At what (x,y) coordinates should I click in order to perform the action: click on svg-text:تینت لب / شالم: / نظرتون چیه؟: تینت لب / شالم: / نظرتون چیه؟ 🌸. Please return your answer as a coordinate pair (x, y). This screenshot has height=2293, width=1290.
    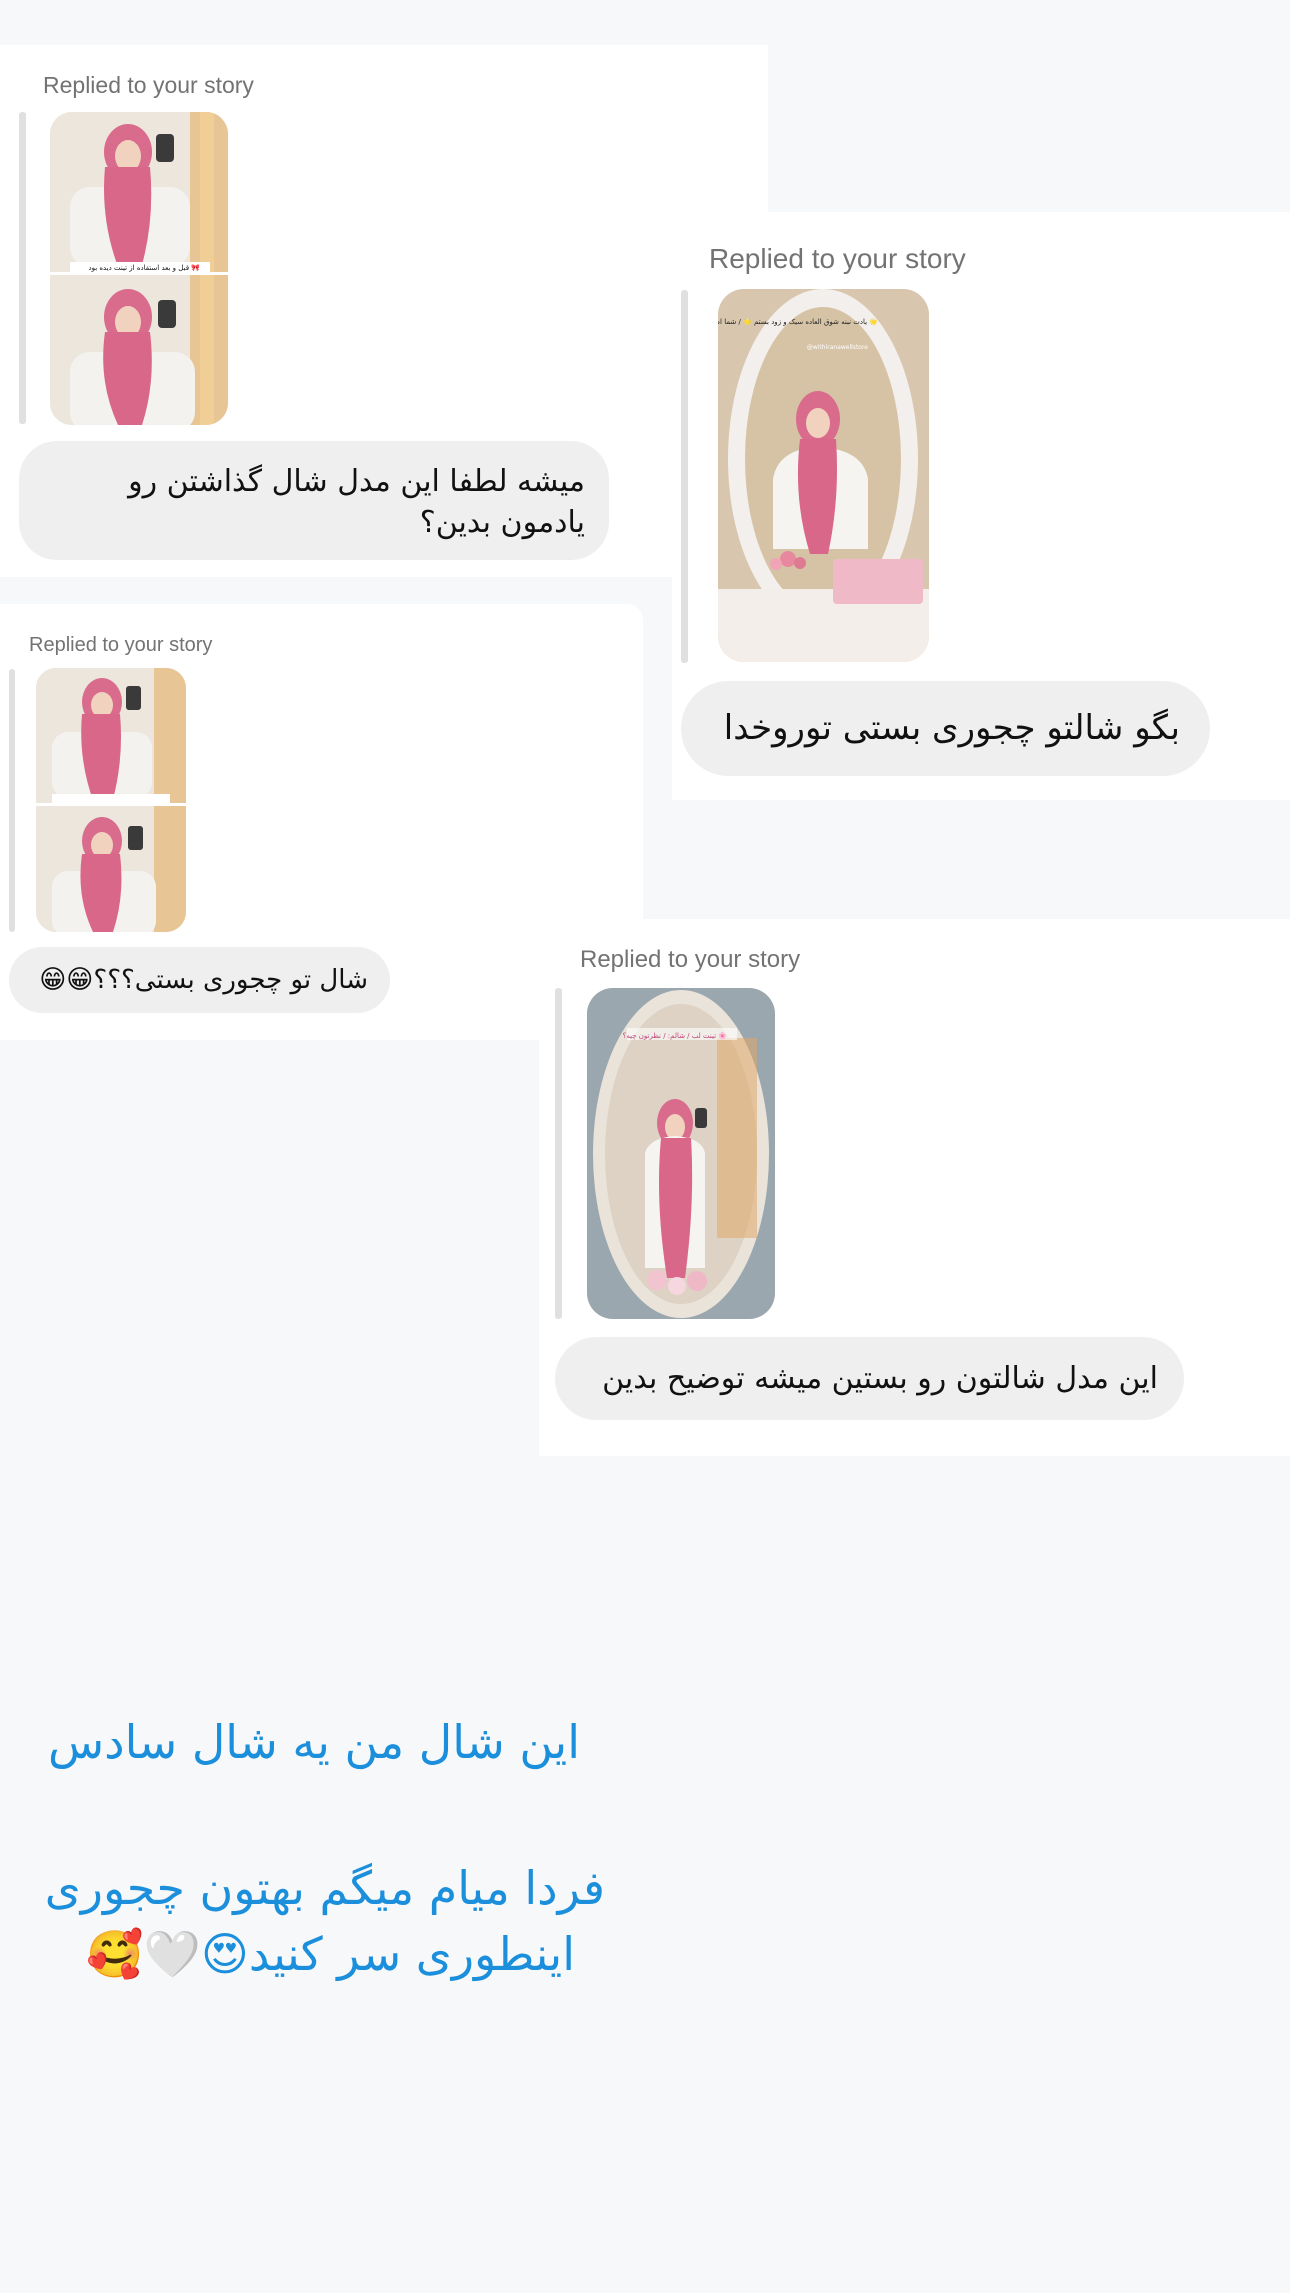
    Looking at the image, I should click on (675, 1035).